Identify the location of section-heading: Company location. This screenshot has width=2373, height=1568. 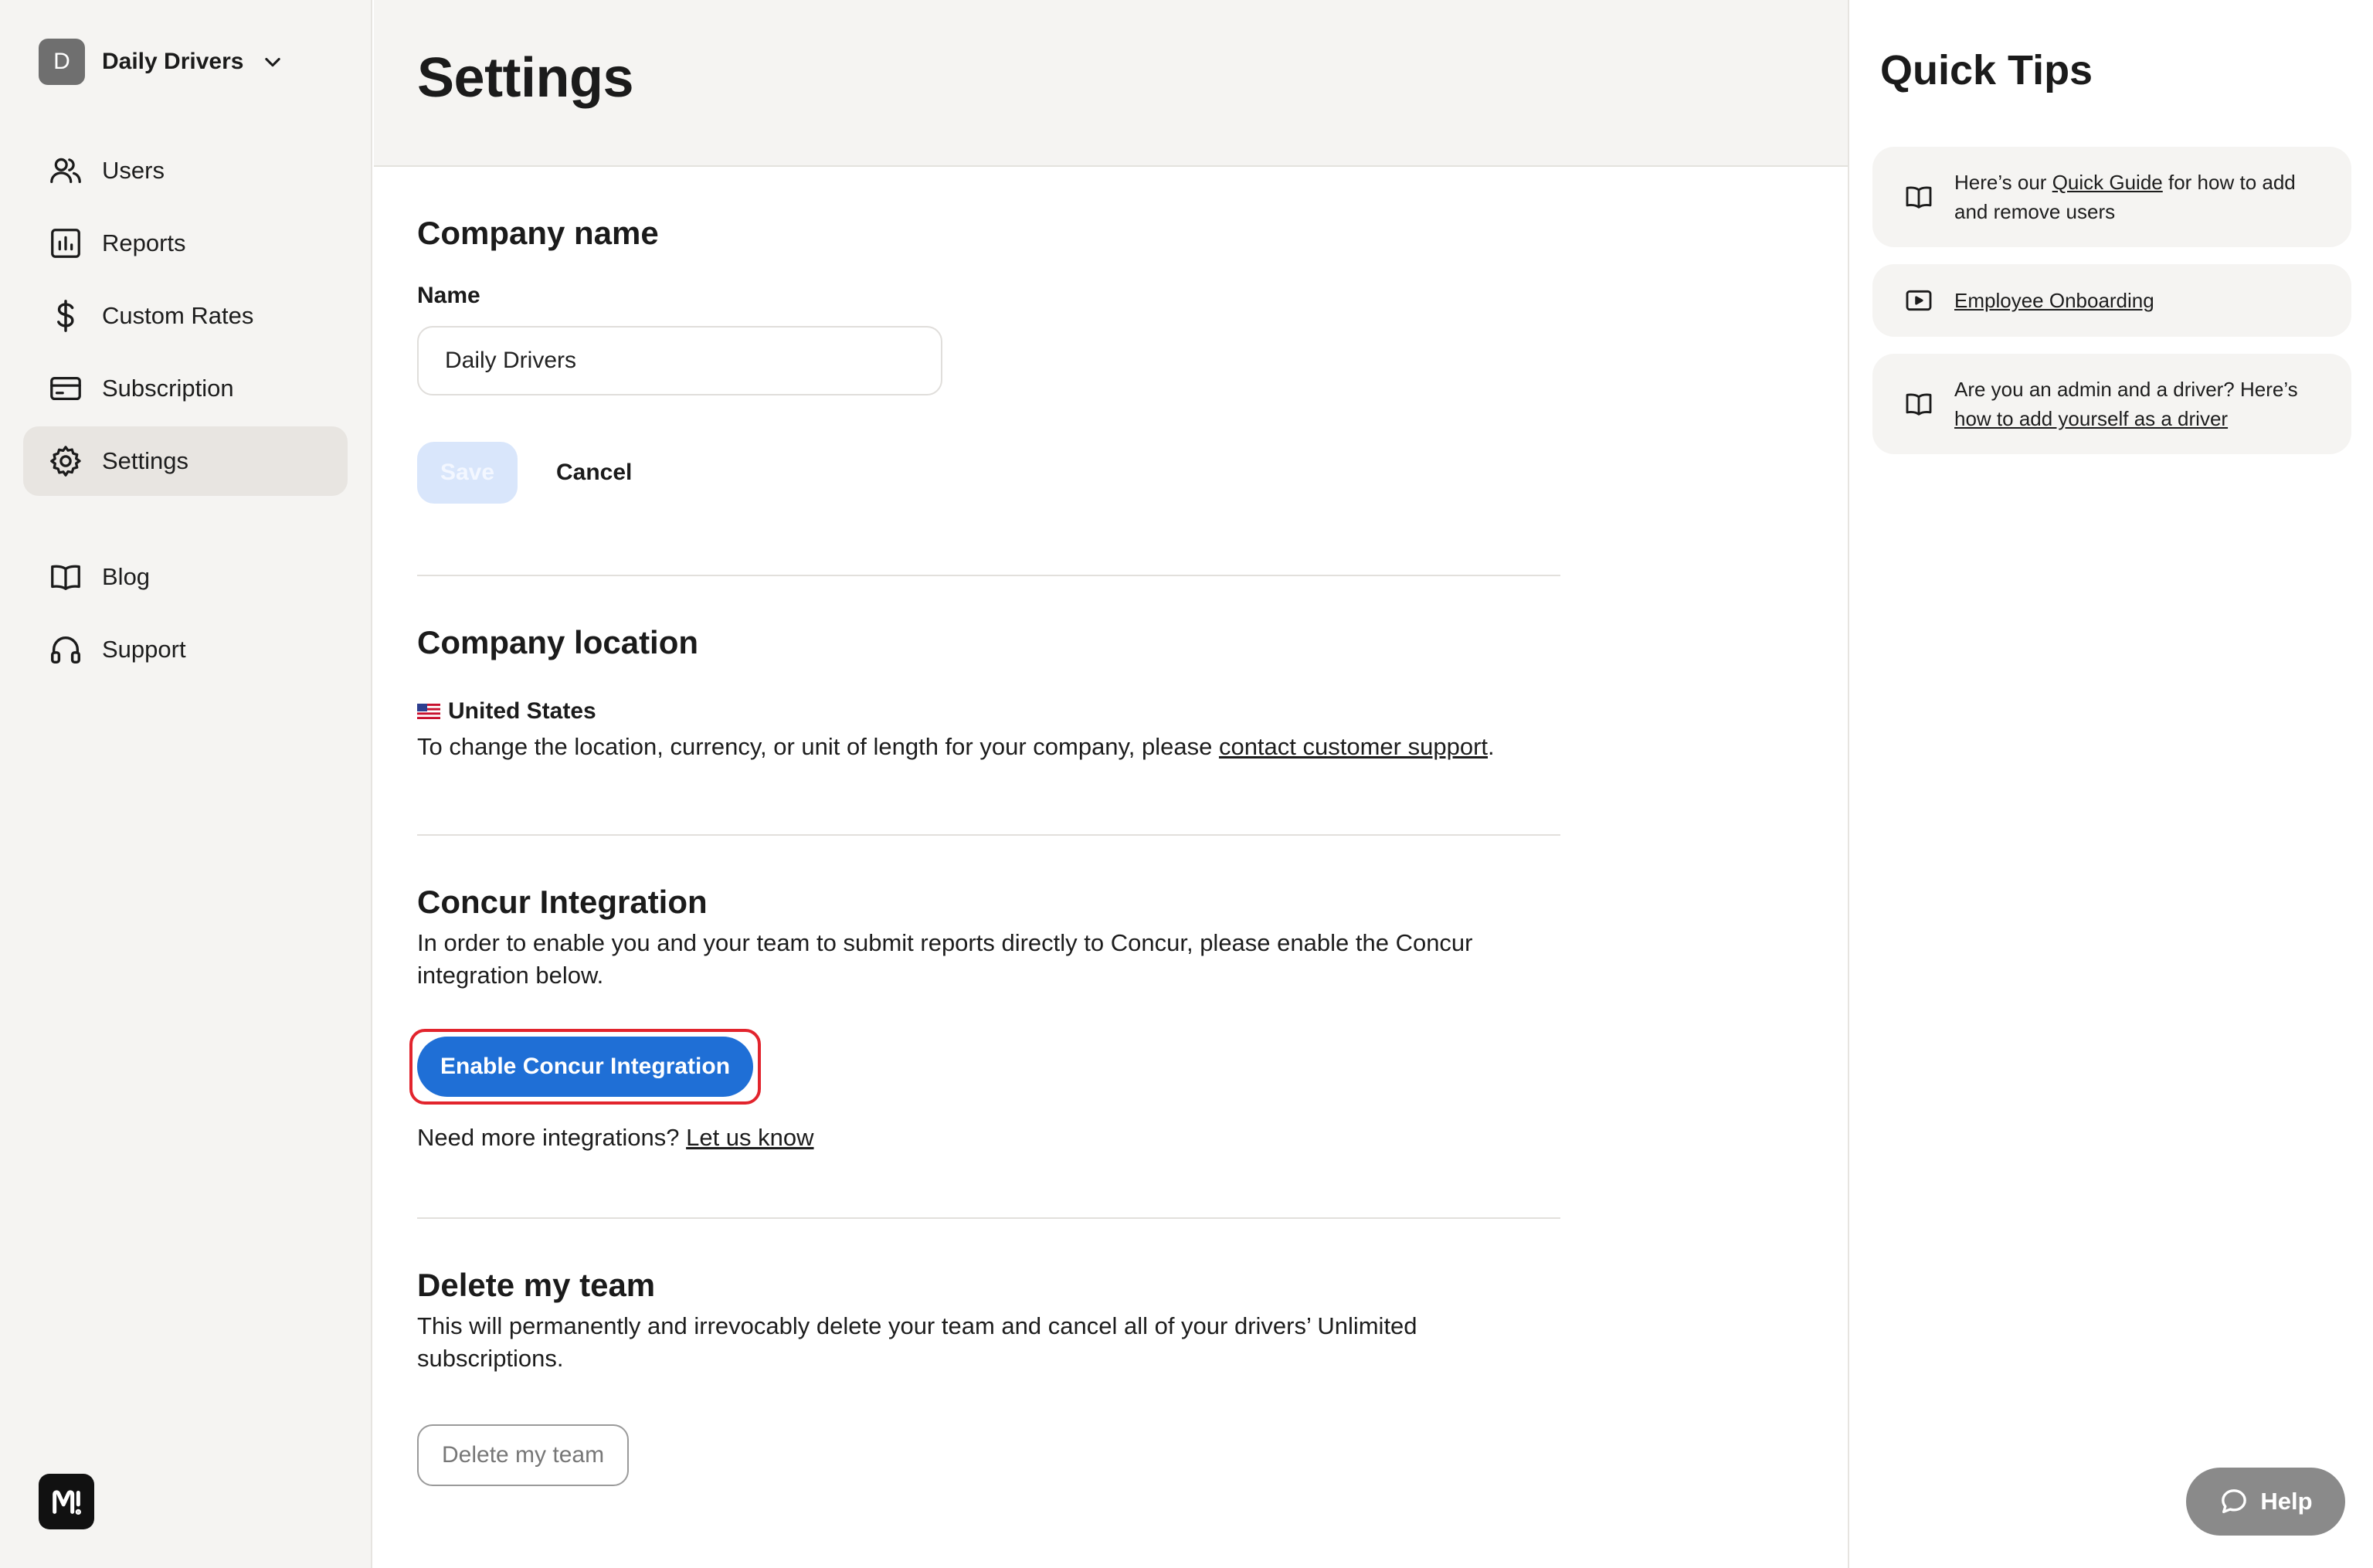
(558, 642).